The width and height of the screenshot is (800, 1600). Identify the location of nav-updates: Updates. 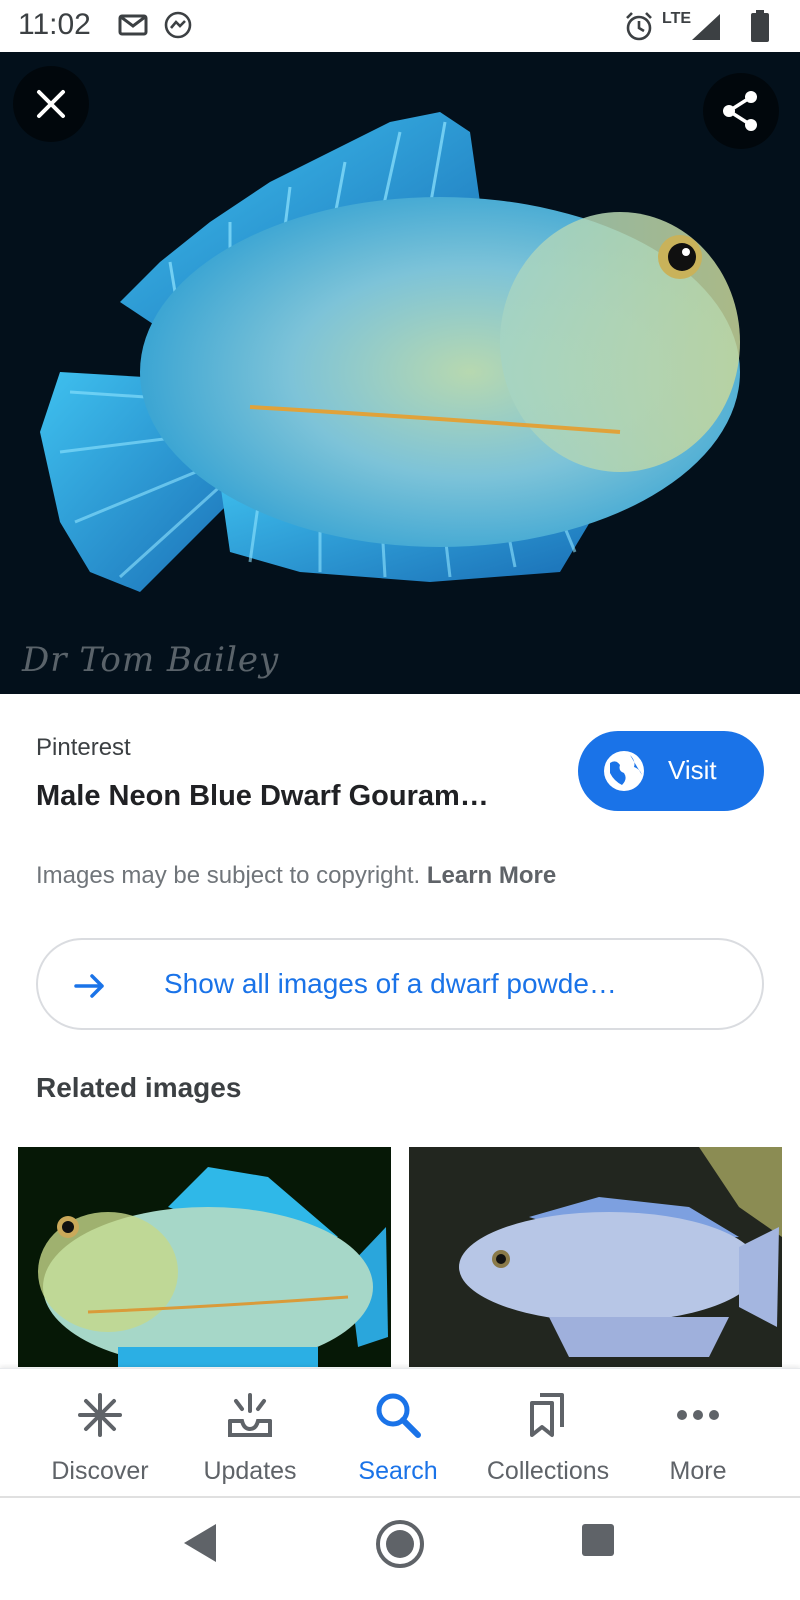
(250, 1433).